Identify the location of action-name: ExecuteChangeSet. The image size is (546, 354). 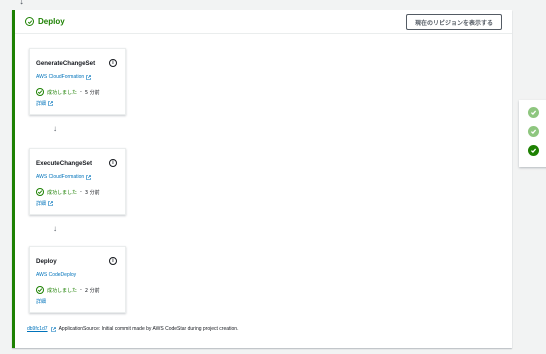
(64, 163).